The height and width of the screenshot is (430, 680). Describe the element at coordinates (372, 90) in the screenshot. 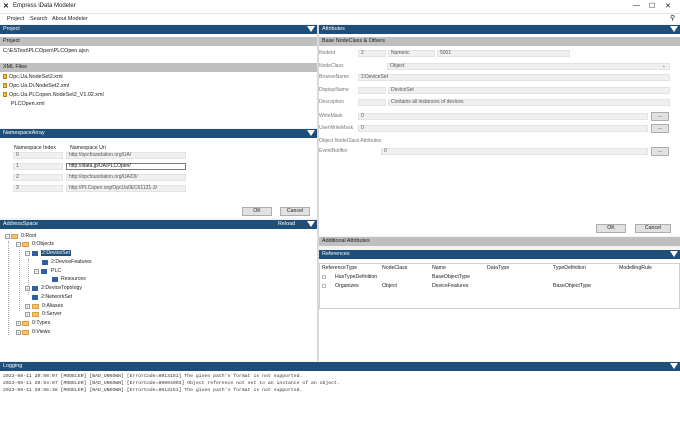

I see `displayname-locale-field` at that location.